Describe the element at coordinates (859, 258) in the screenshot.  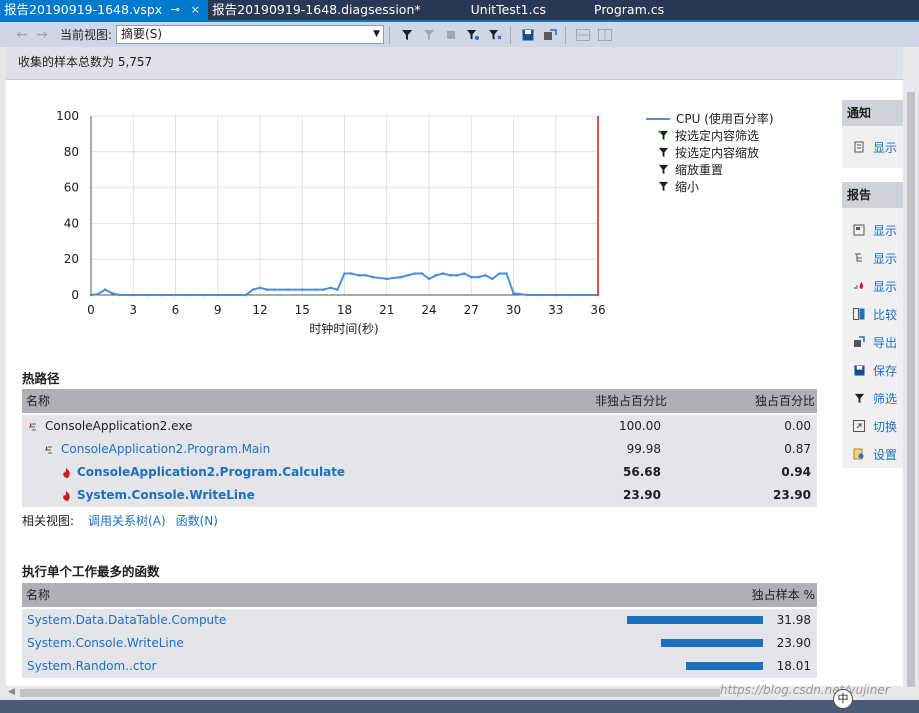
I see `tree-icon` at that location.